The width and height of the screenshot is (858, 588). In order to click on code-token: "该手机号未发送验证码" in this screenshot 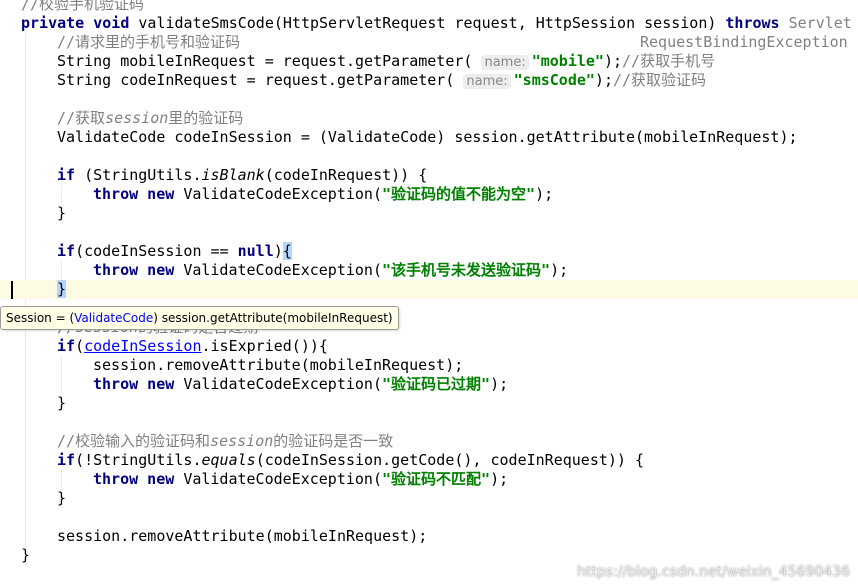, I will do `click(466, 270)`.